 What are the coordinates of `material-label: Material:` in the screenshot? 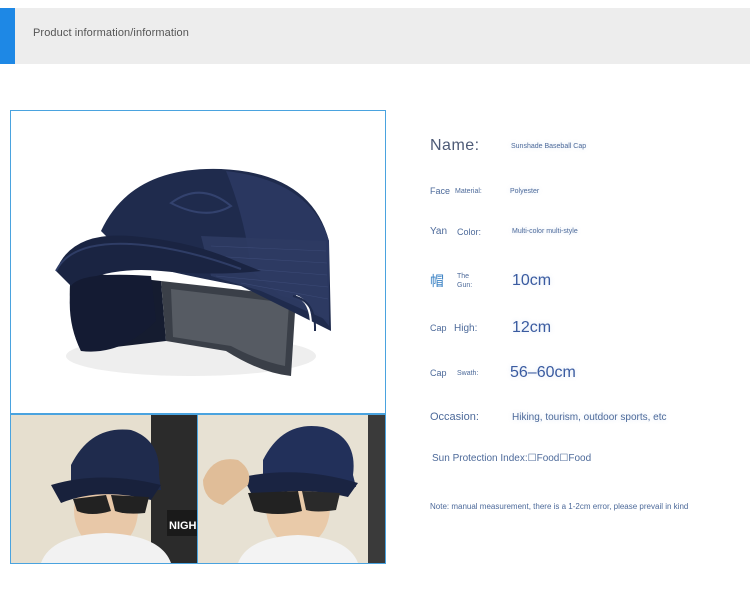 It's located at (468, 191).